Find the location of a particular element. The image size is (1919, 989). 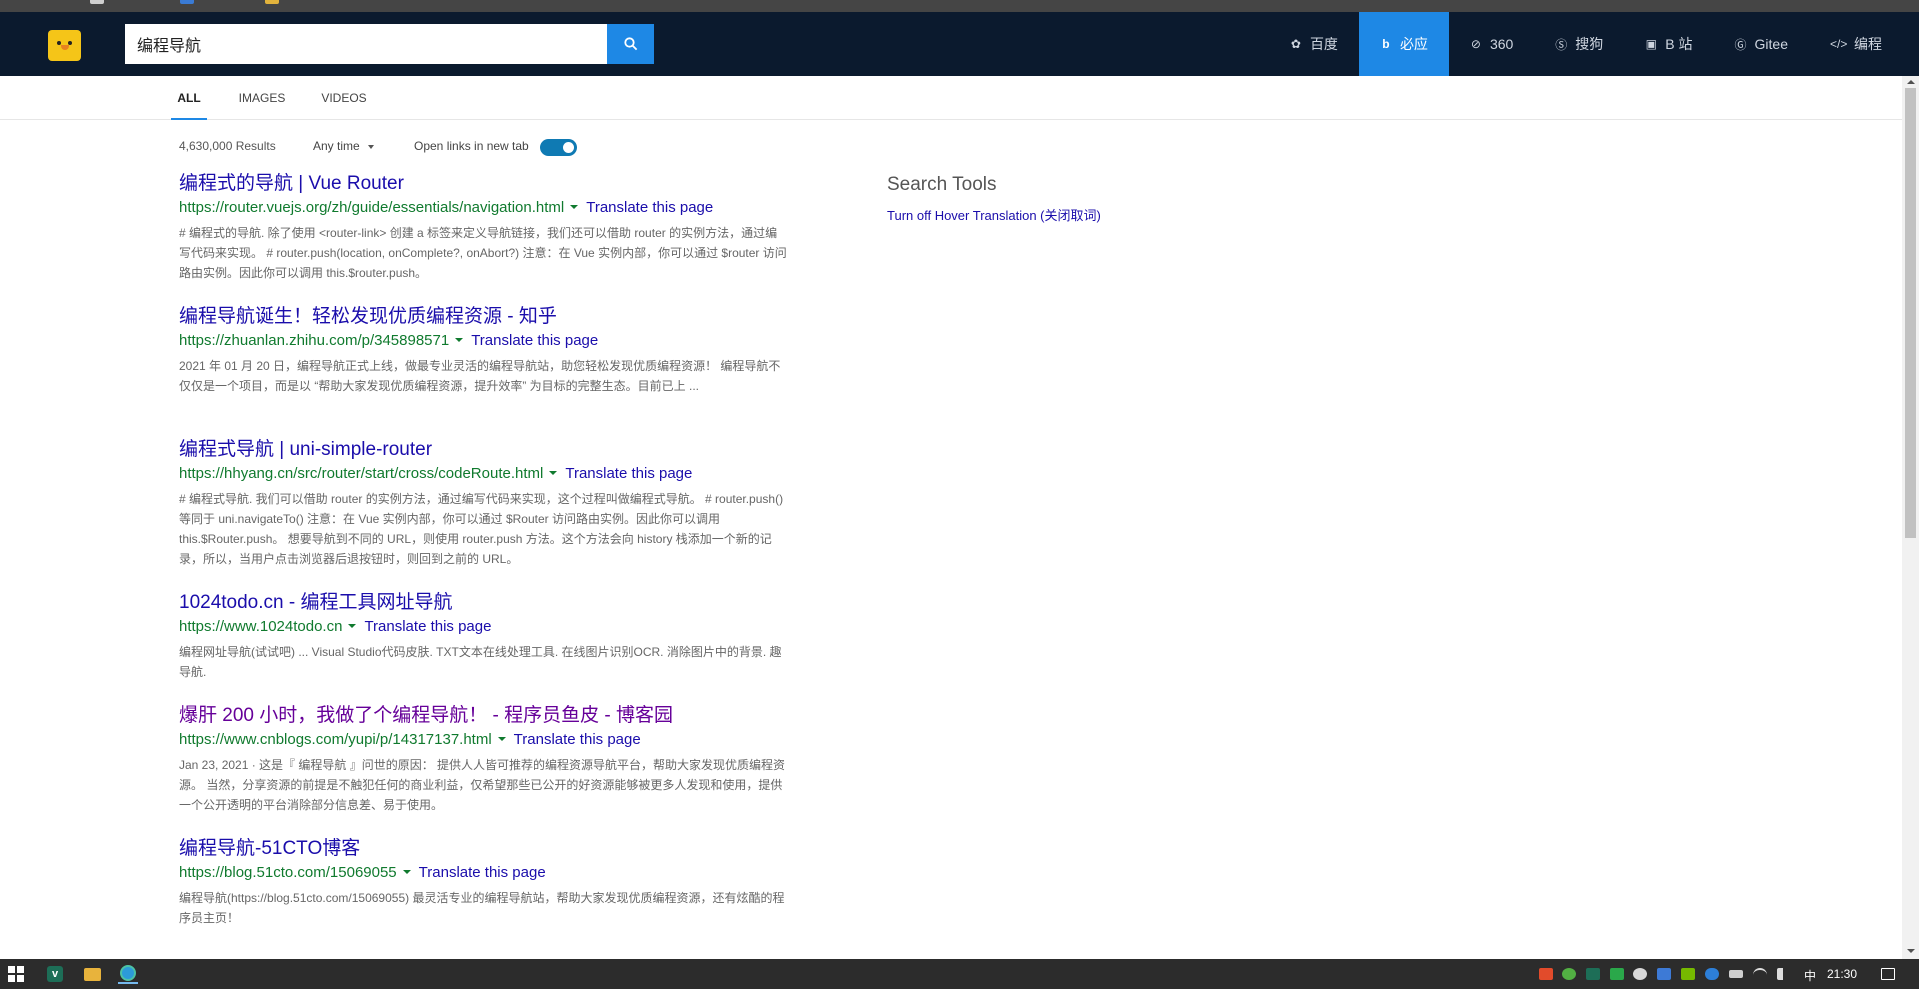

tray-sogou-icon is located at coordinates (1546, 974).